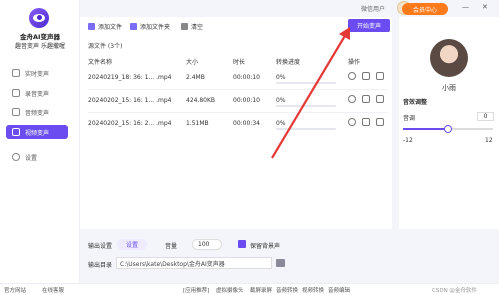 The image size is (499, 295). I want to click on title-bar: 微信用户 会员中心 — ✕, so click(289, 8).